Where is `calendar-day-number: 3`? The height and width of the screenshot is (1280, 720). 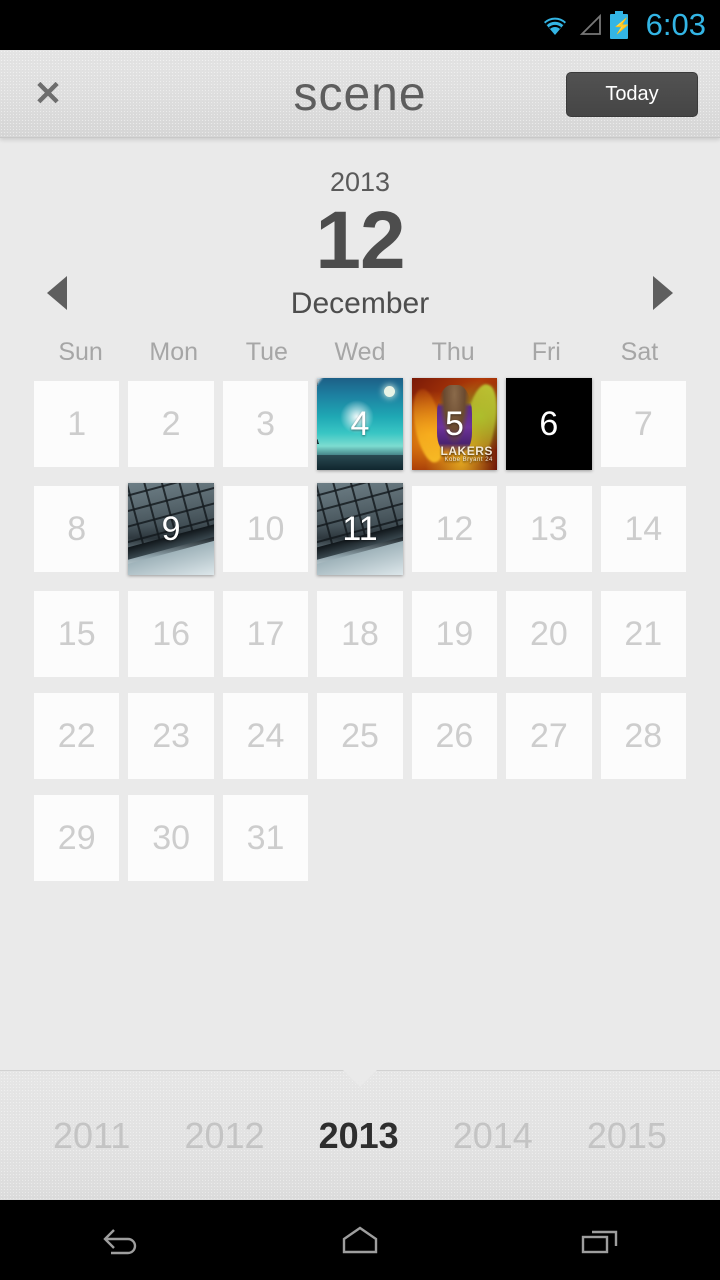 calendar-day-number: 3 is located at coordinates (266, 423).